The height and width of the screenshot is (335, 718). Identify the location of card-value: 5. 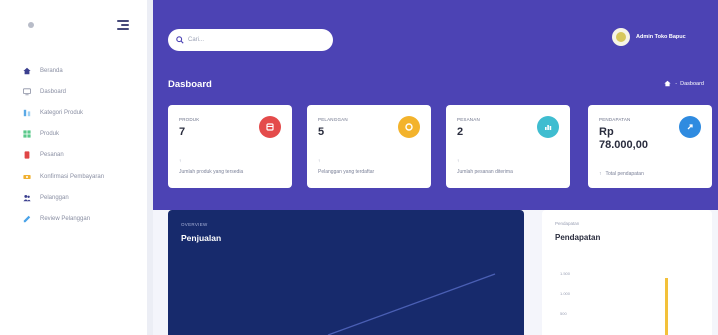
(321, 132).